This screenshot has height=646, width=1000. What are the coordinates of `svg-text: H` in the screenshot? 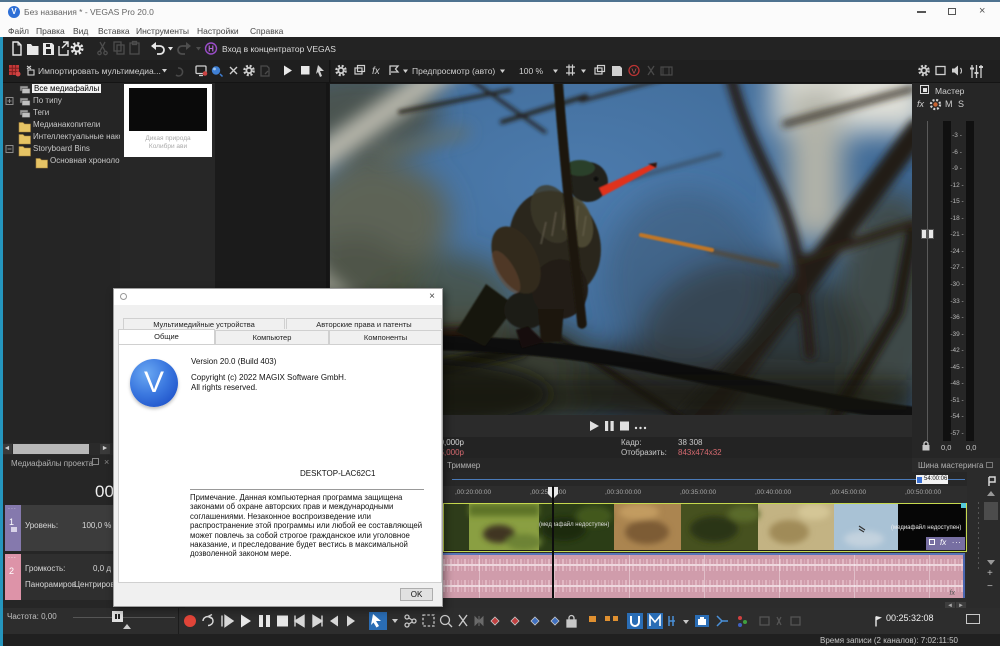 It's located at (211, 49).